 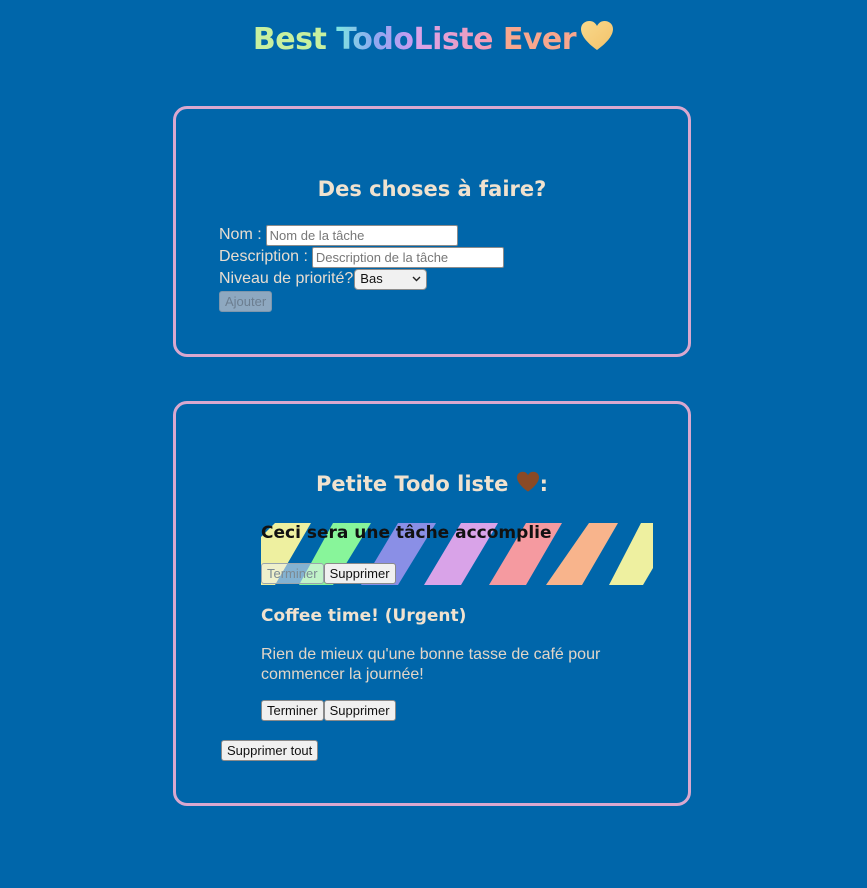 I want to click on priority-row: Niveau de priorité? Bas, so click(x=323, y=279).